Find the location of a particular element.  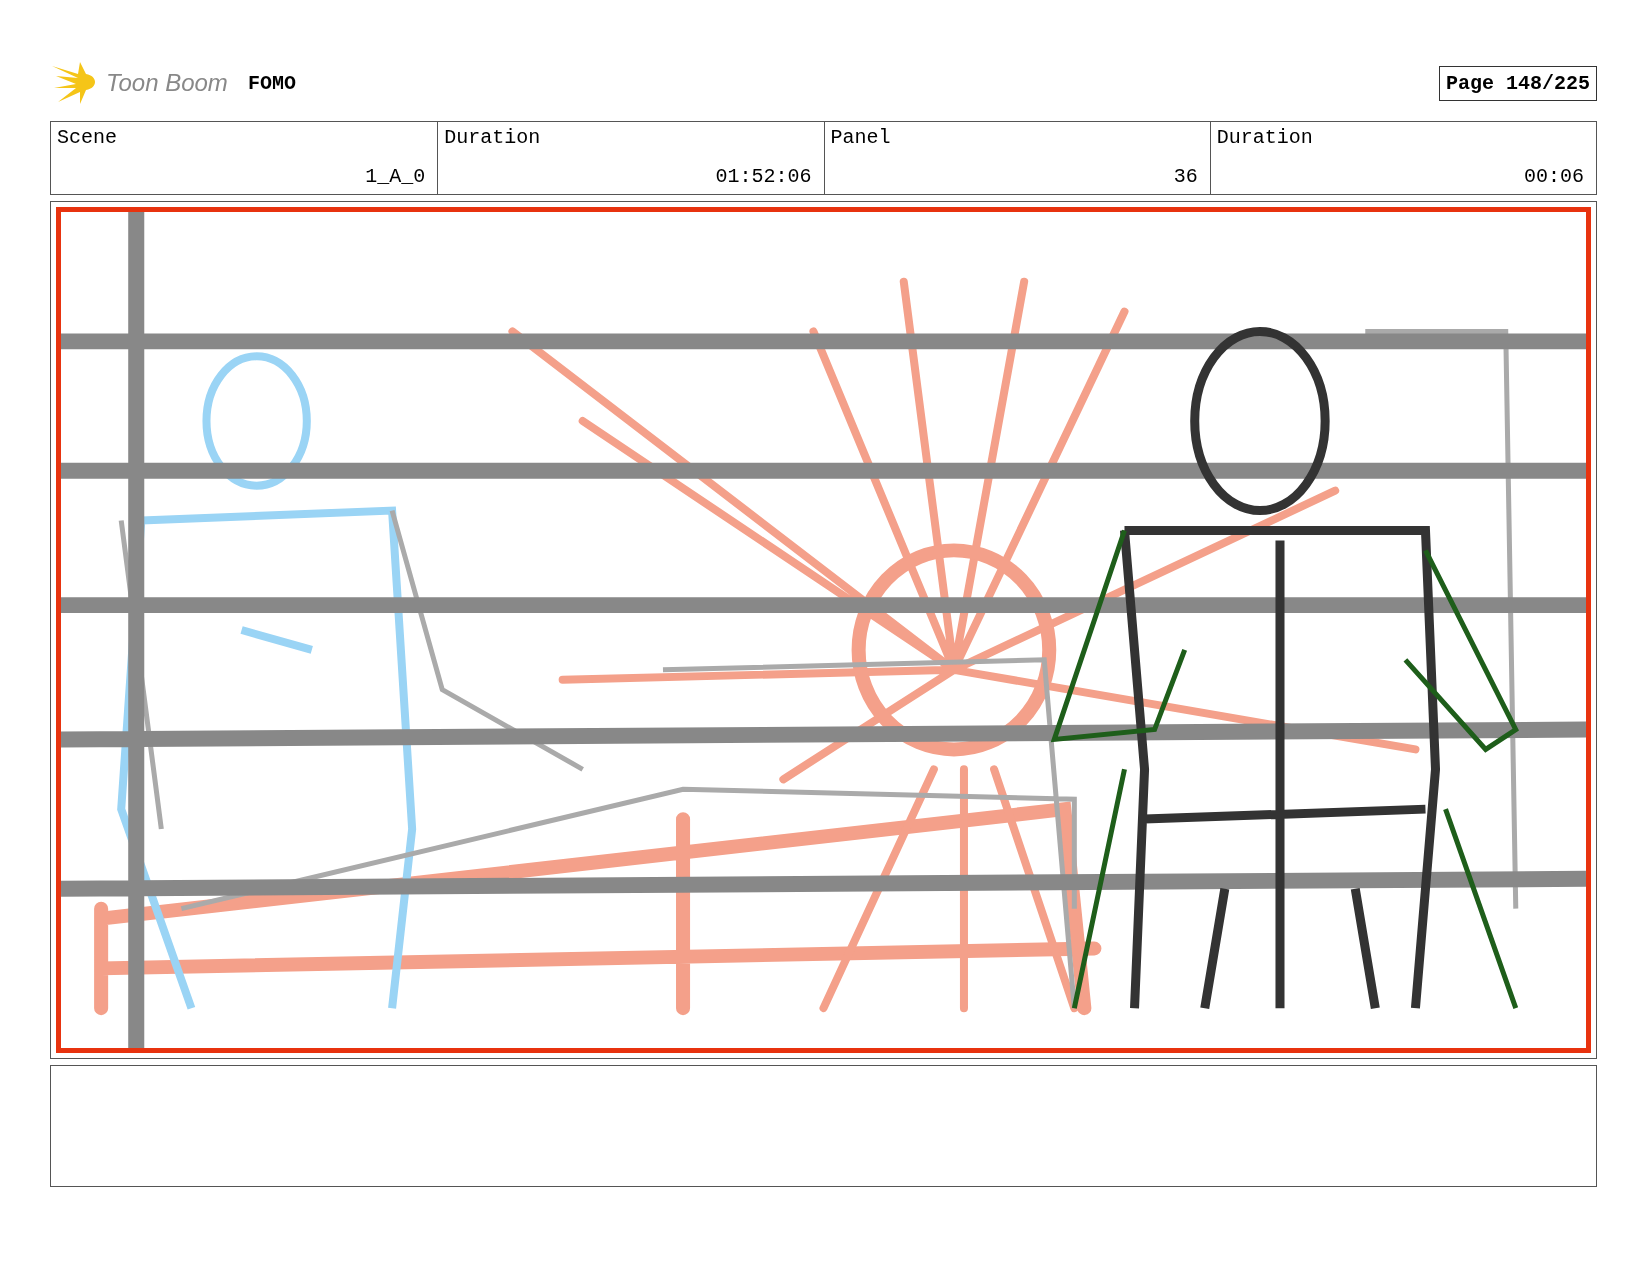

field-value: 01:52:06 is located at coordinates (763, 176).